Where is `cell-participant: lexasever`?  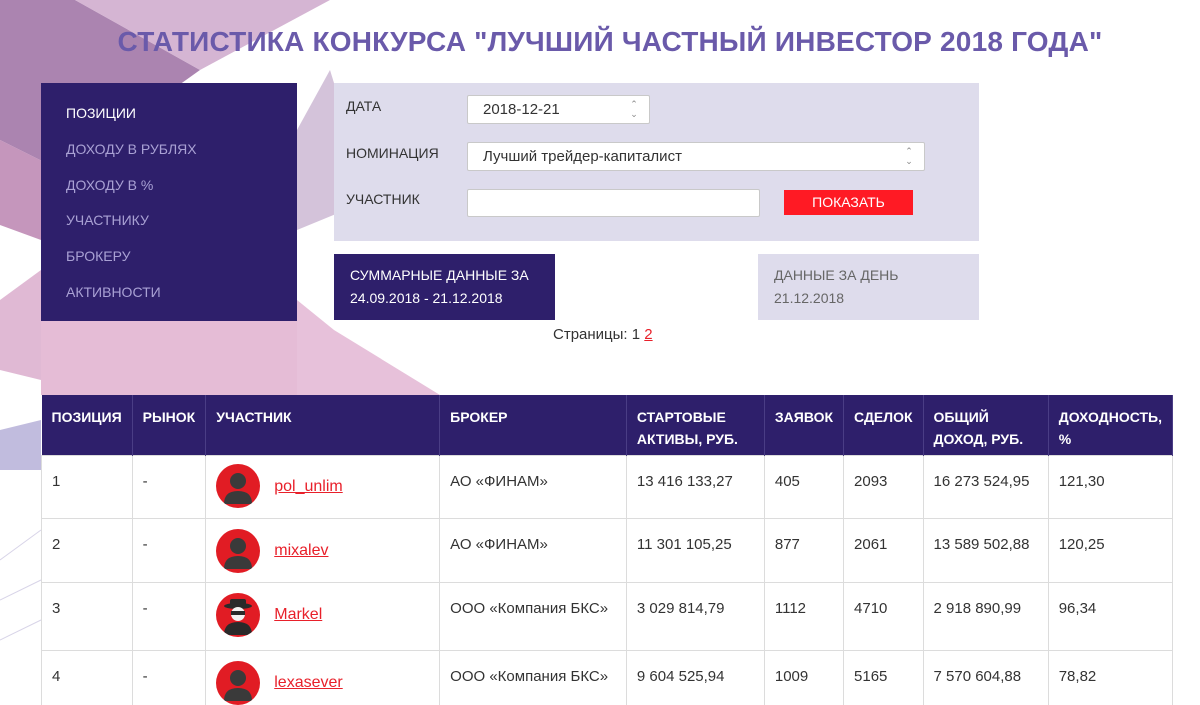 cell-participant: lexasever is located at coordinates (323, 677).